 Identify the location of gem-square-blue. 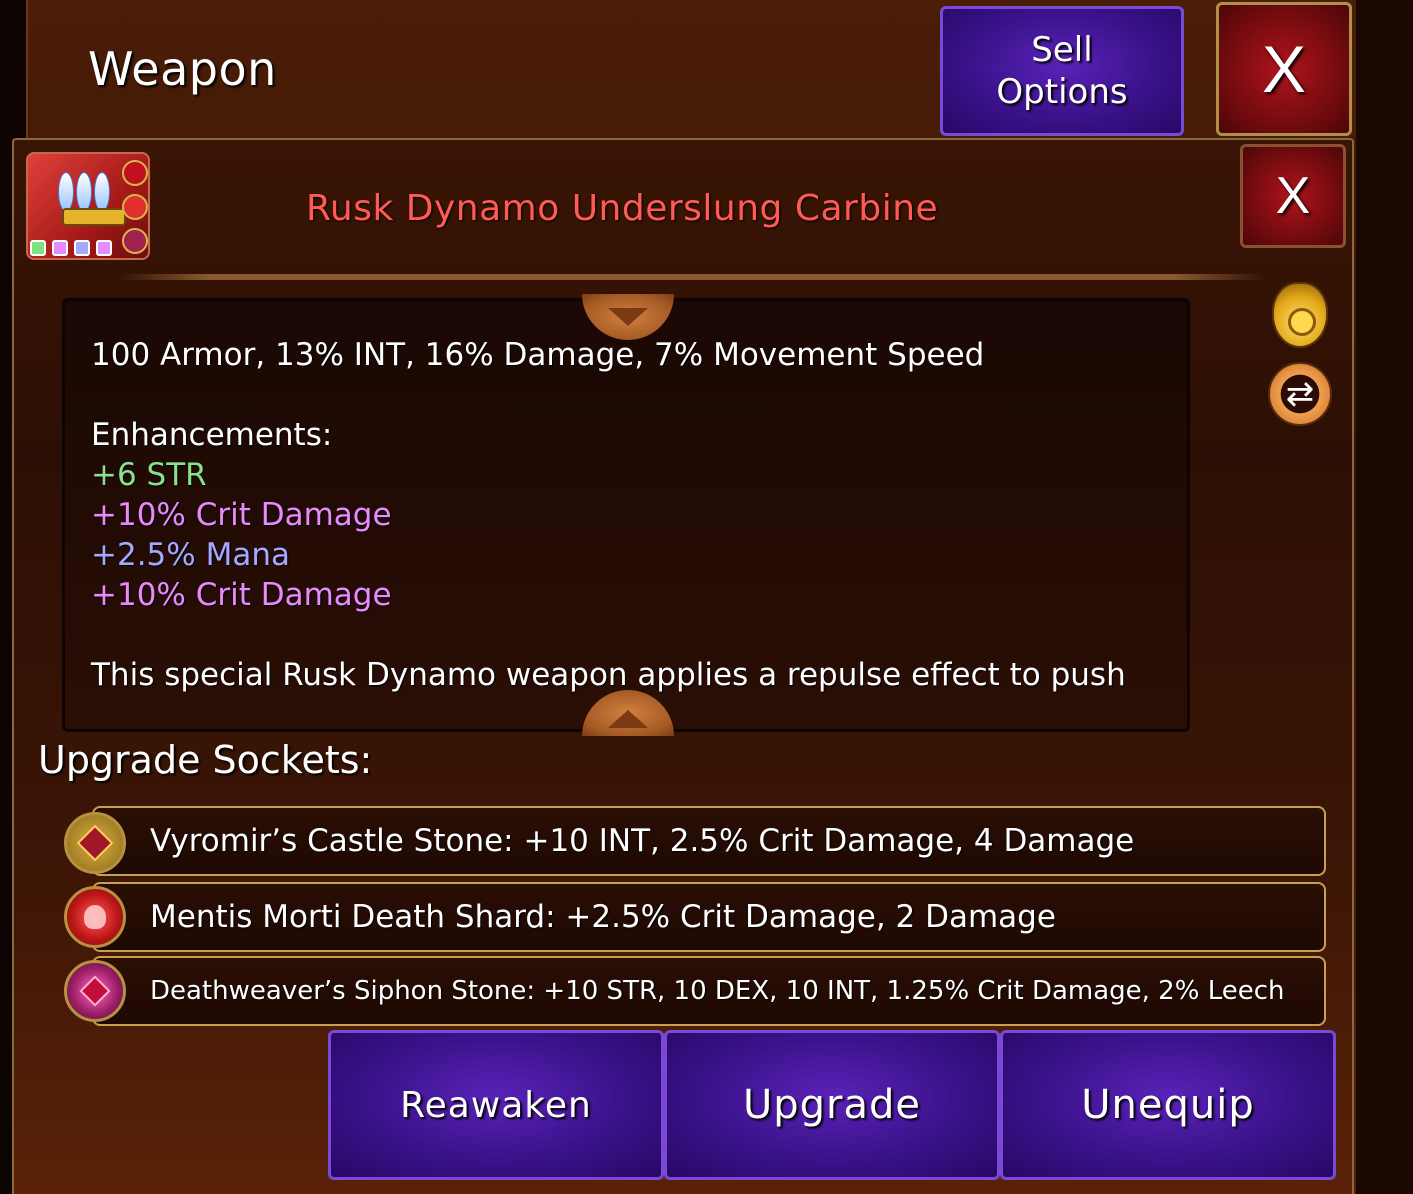
(82, 248).